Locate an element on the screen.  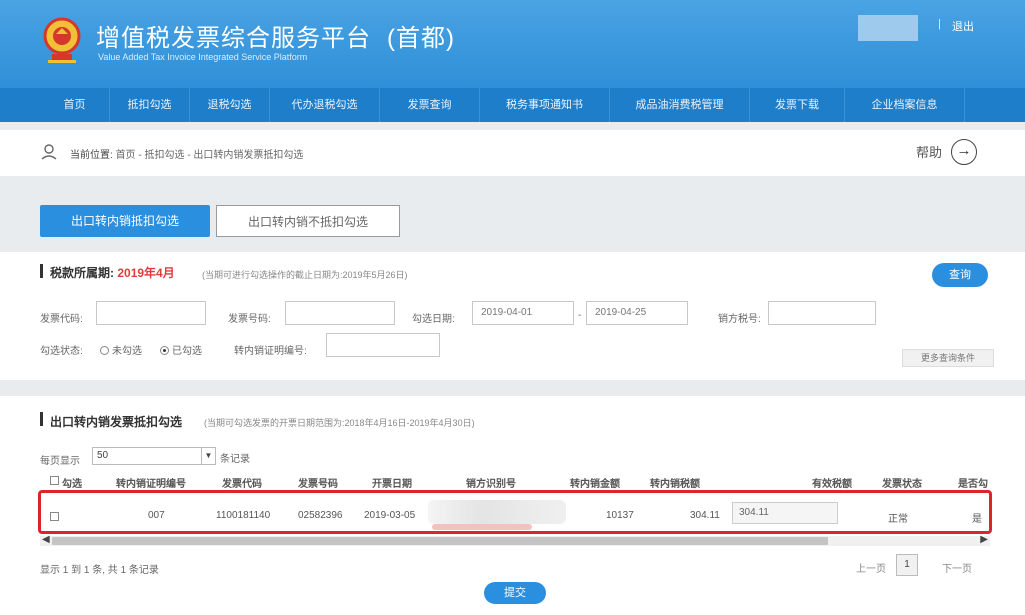
seller-tax-label: 销方税号: is located at coordinates (739, 319).